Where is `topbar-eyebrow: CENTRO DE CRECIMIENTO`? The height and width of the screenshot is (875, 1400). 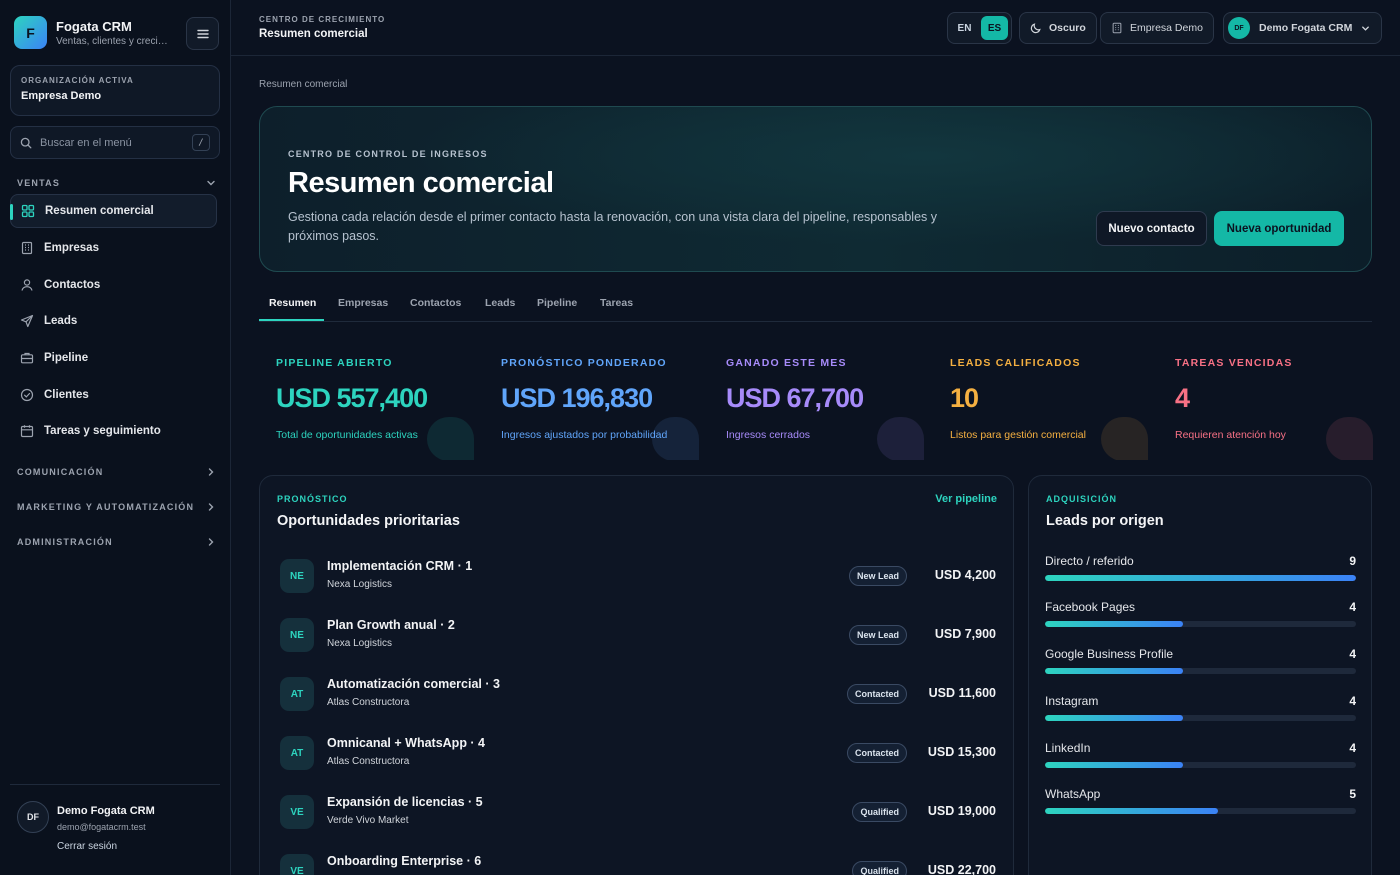 topbar-eyebrow: CENTRO DE CRECIMIENTO is located at coordinates (322, 19).